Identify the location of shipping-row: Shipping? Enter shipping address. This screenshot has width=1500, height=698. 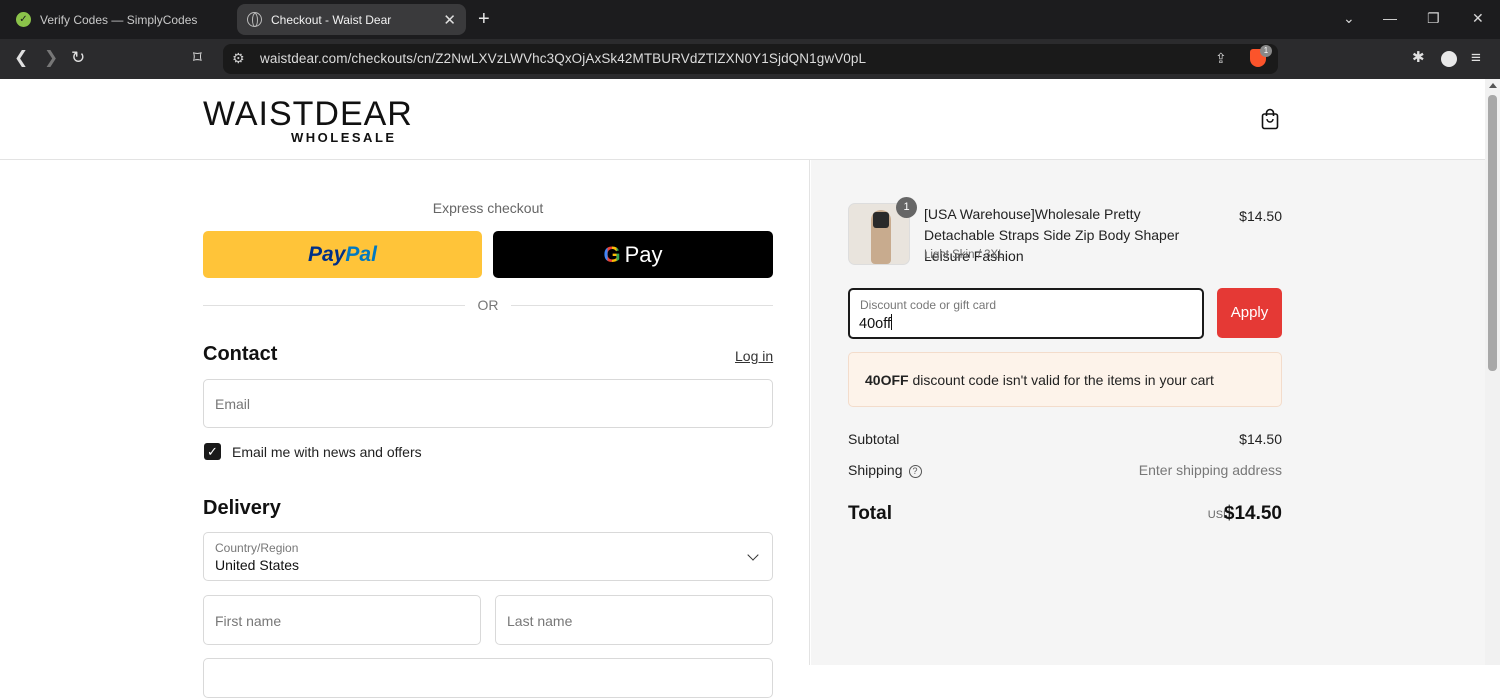
(1065, 470).